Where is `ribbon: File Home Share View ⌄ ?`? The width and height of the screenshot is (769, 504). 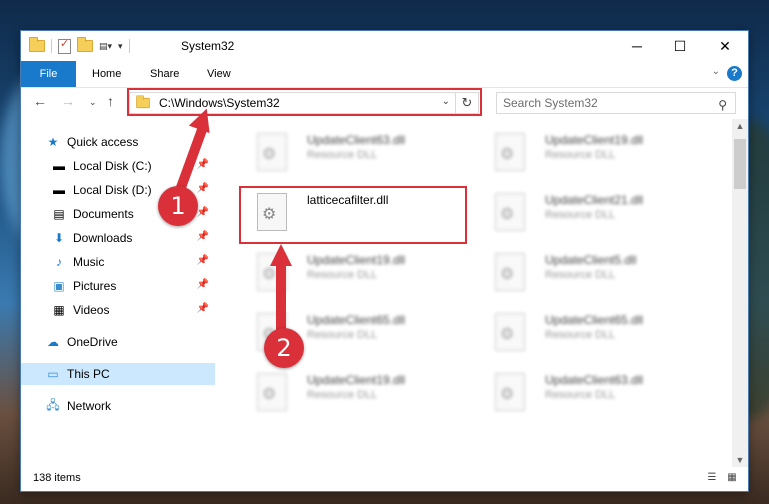
ribbon: File Home Share View ⌄ ? is located at coordinates (384, 74).